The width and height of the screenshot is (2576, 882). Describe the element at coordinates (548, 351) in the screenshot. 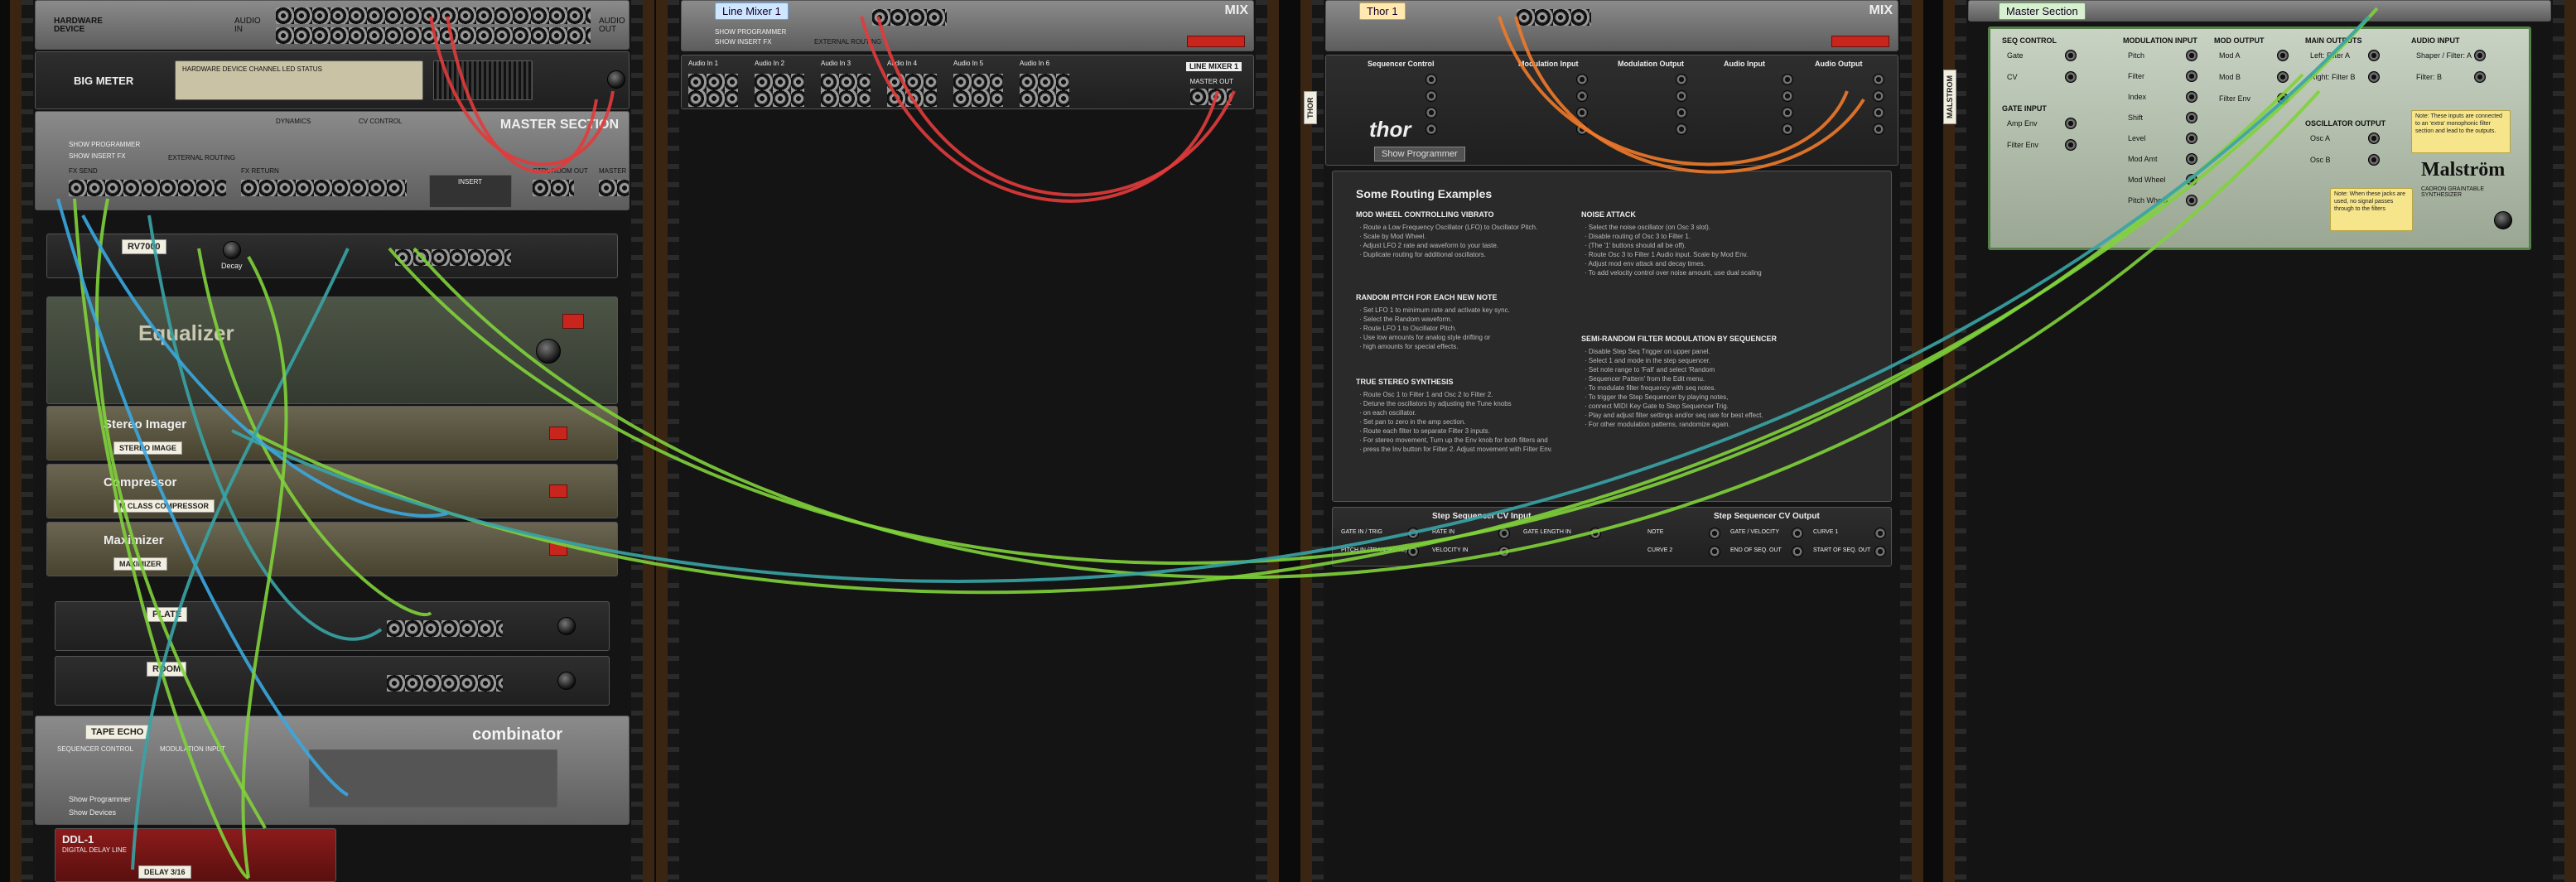

I see `equalizer-knob` at that location.